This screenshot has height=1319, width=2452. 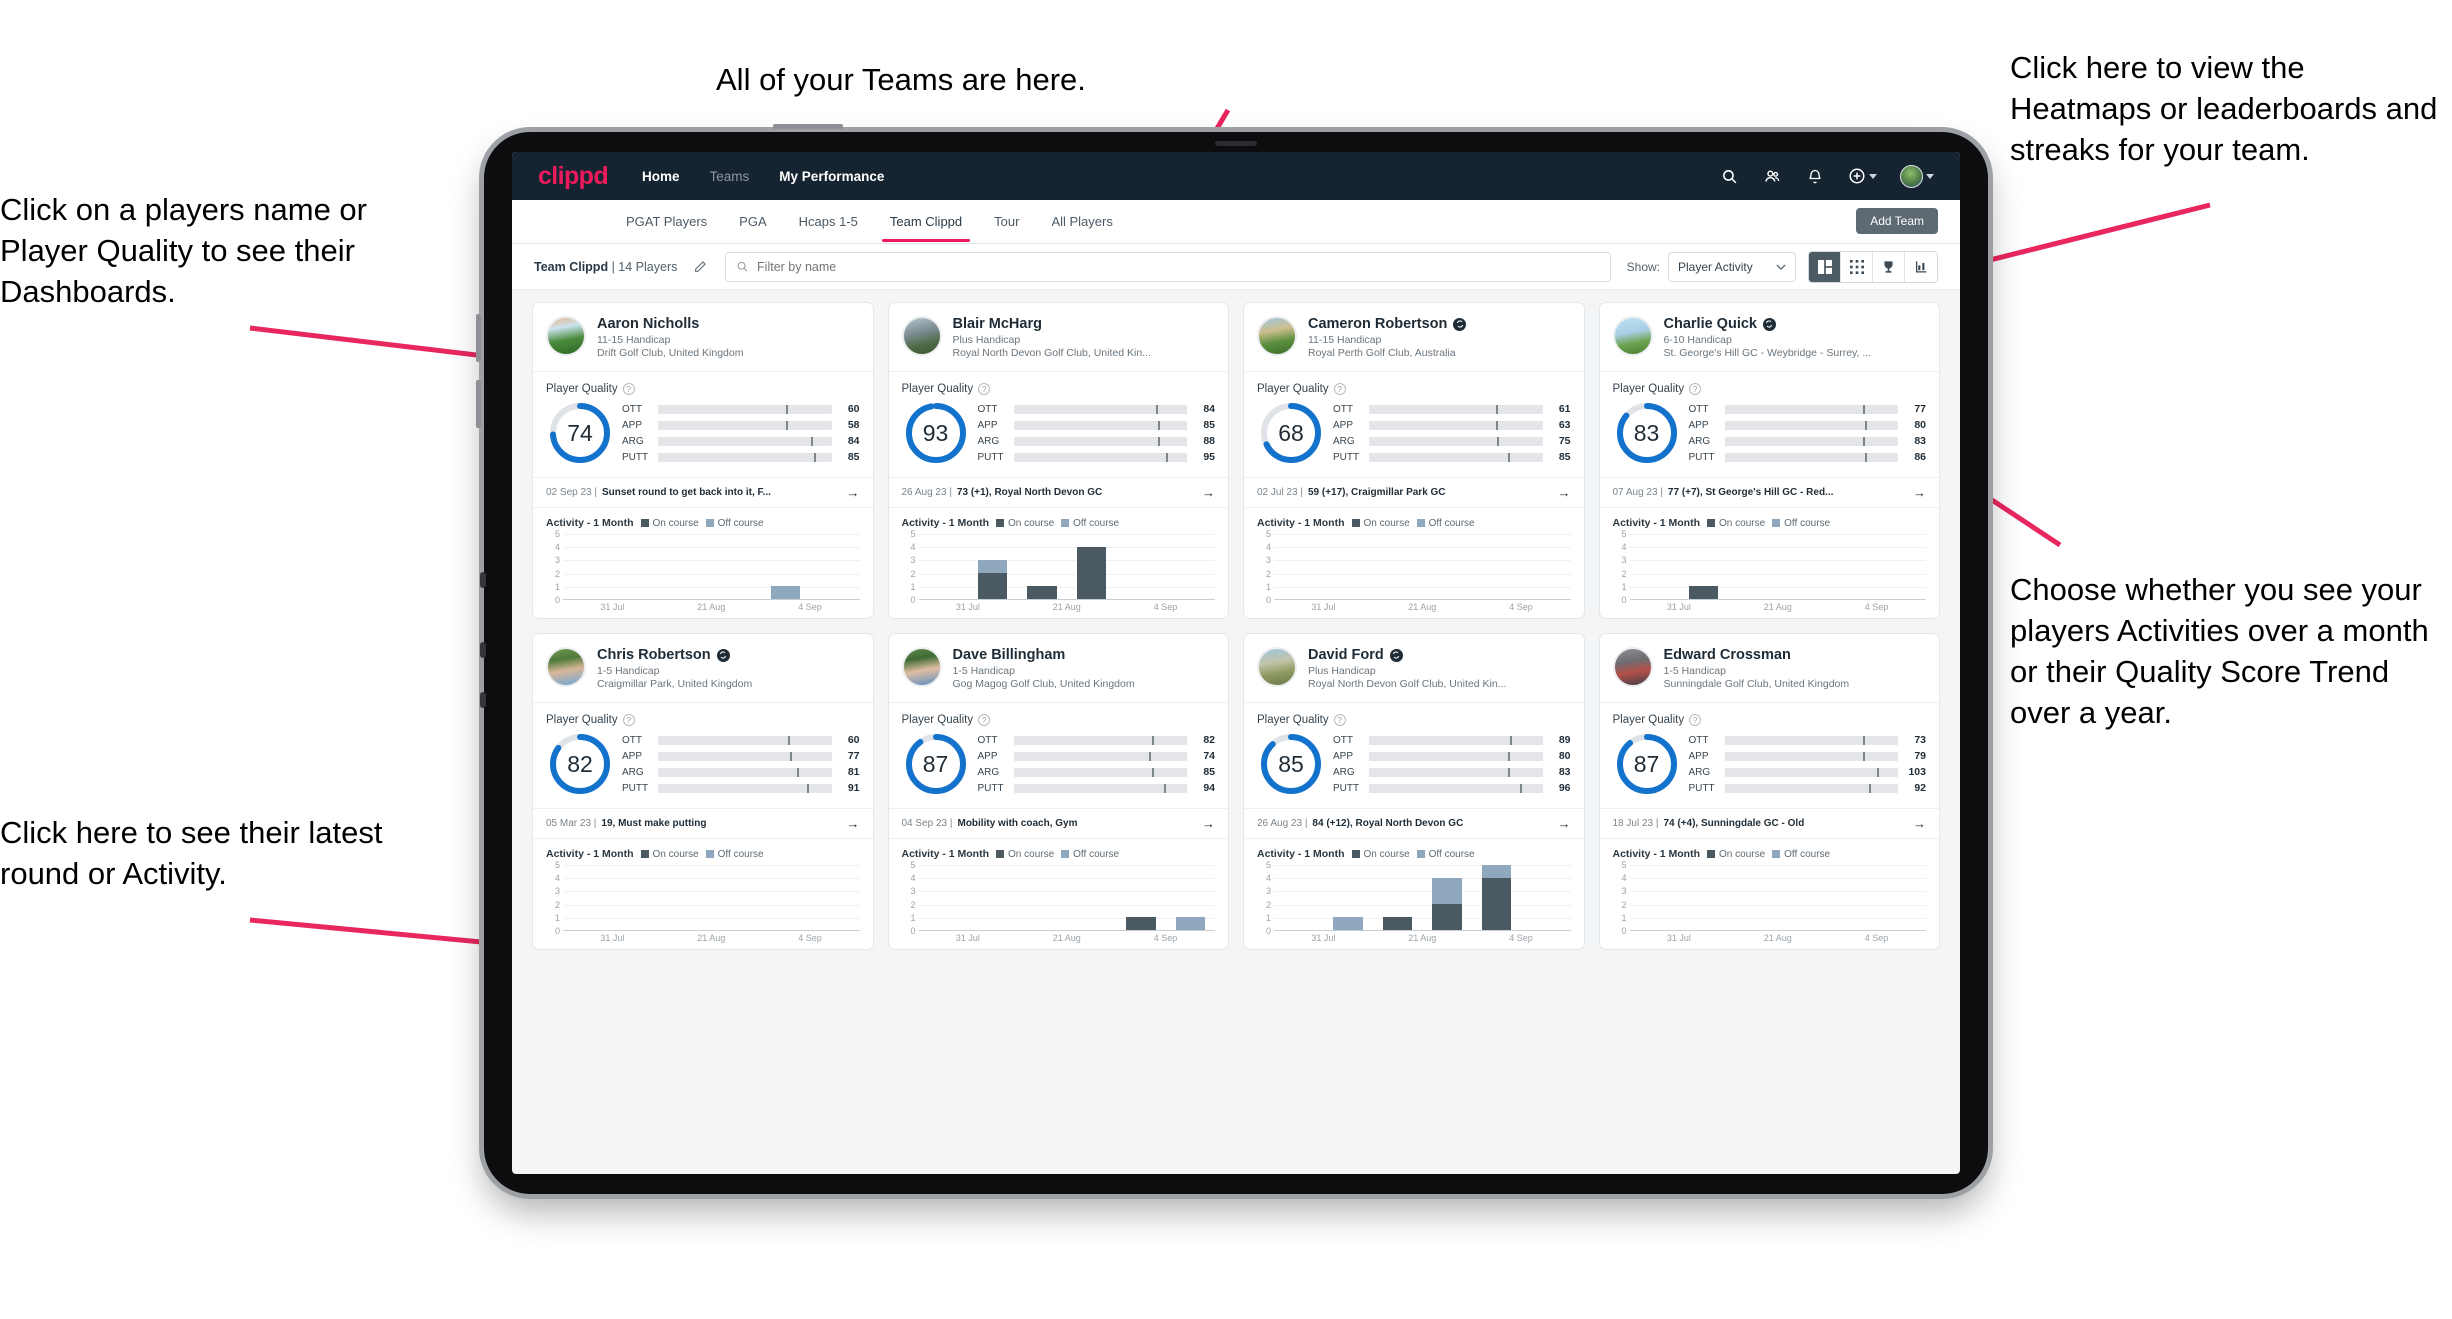 What do you see at coordinates (703, 436) in the screenshot?
I see `player-quality-body: 74 OTT 60 APP 58 ARG 84 PUTT 85` at bounding box center [703, 436].